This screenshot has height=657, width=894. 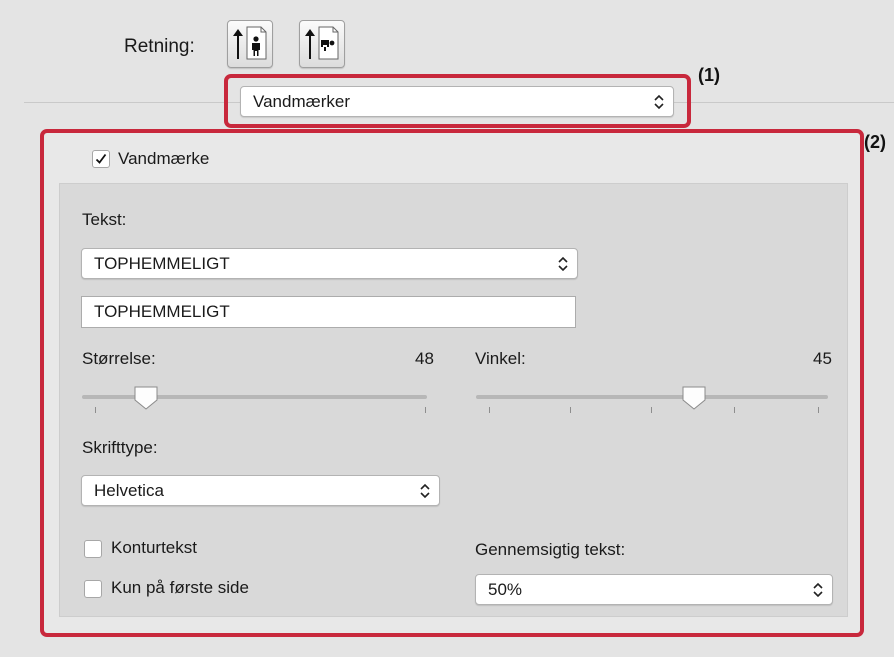 What do you see at coordinates (159, 46) in the screenshot?
I see `orientation-label: Retning:` at bounding box center [159, 46].